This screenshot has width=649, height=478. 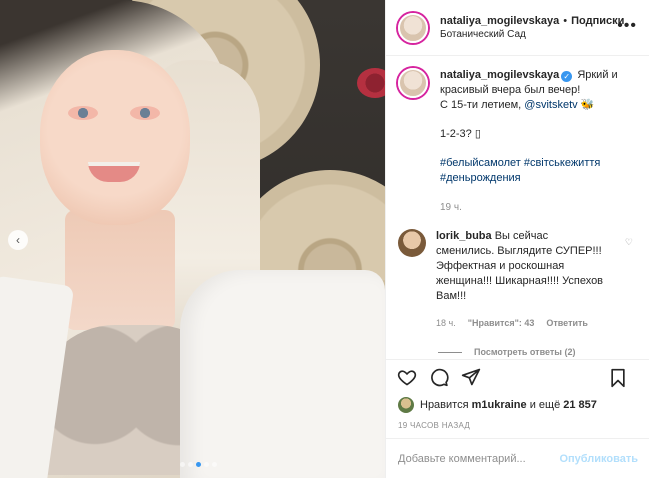 What do you see at coordinates (450, 352) in the screenshot?
I see `divider` at bounding box center [450, 352].